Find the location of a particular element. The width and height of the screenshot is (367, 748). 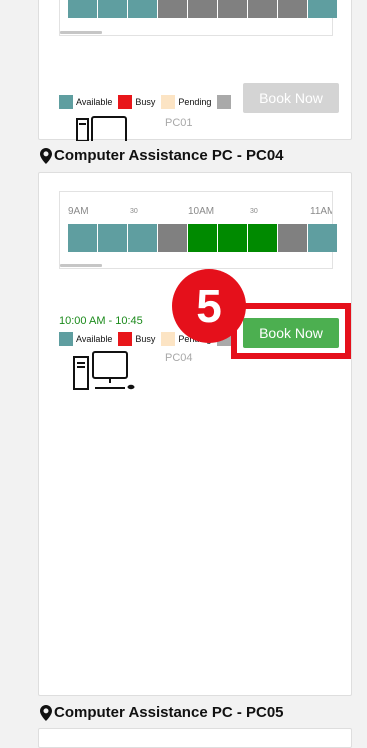

pc05-section-title: Computer Assistance PC - PC05 is located at coordinates (162, 712).